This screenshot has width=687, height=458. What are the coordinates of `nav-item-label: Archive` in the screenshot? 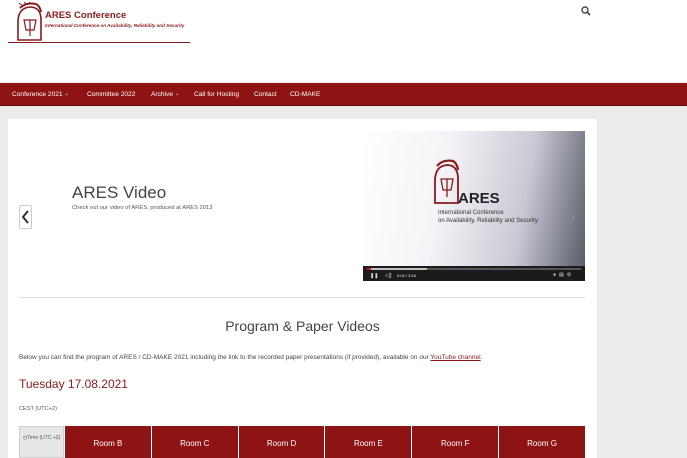 It's located at (162, 94).